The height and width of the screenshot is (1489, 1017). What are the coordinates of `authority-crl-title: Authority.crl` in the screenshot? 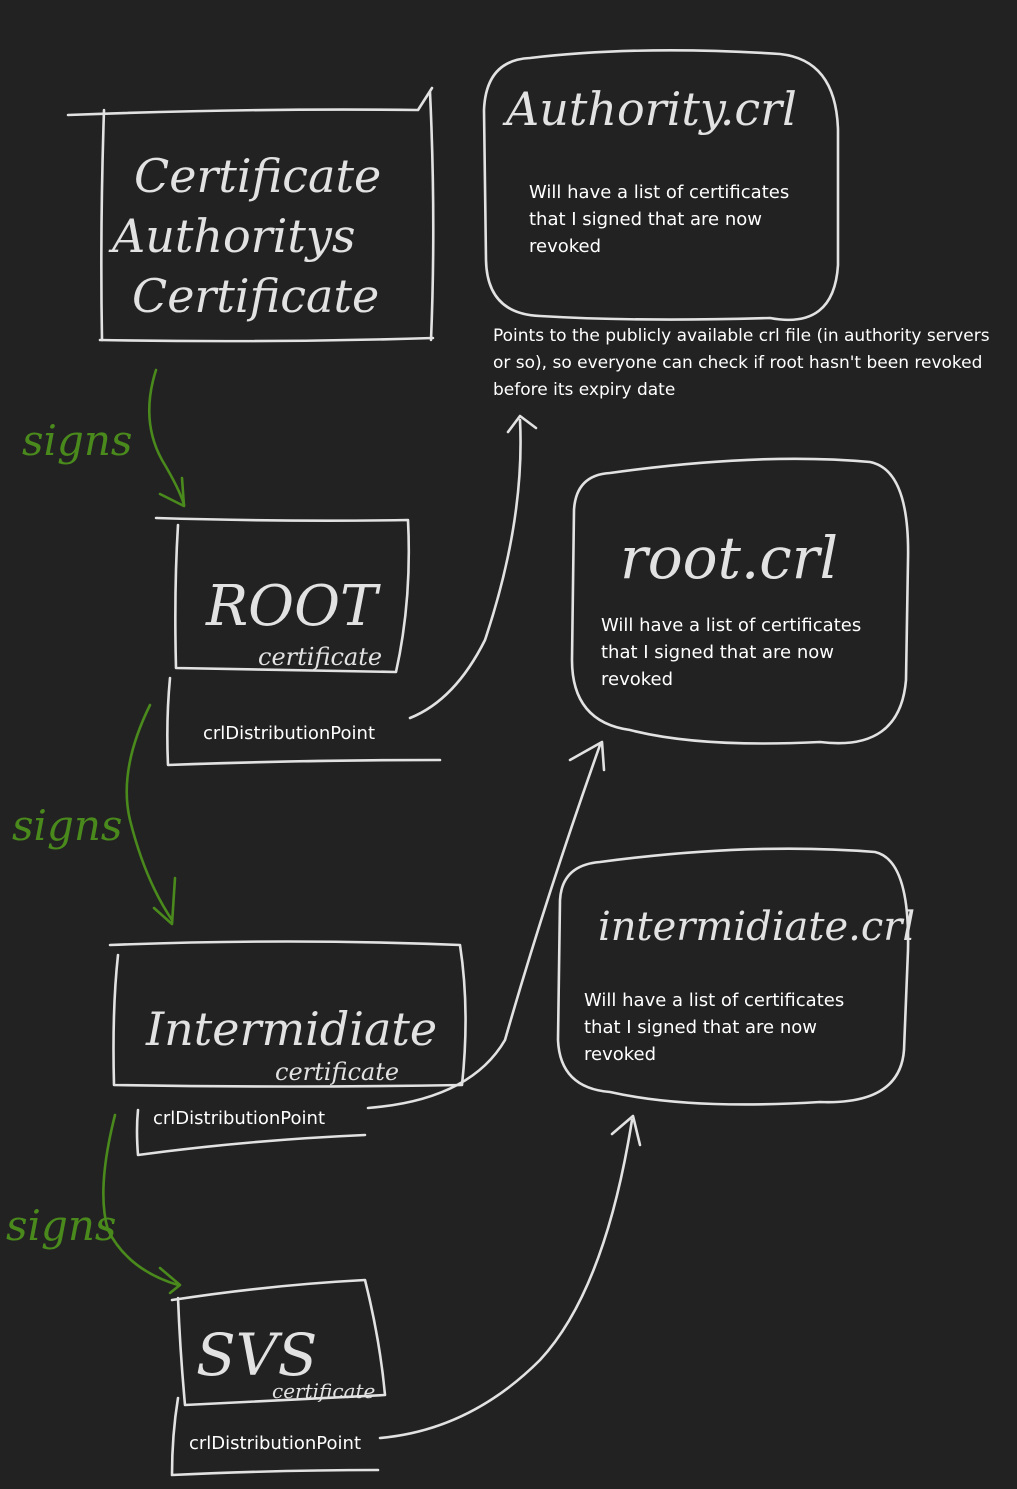 It's located at (649, 109).